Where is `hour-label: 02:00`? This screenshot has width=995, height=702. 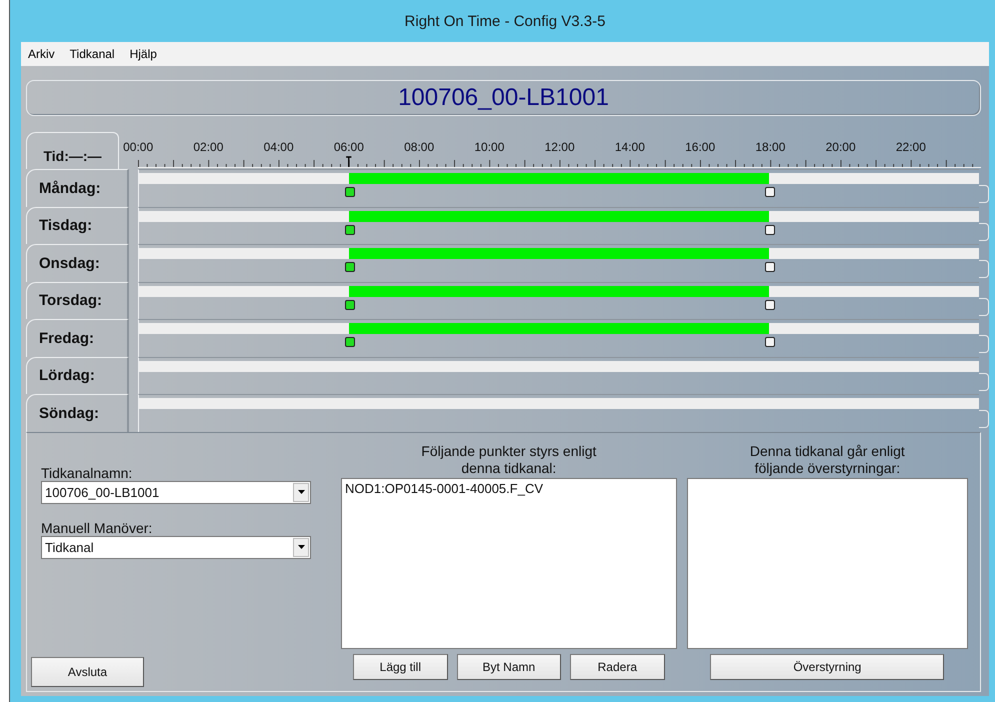
hour-label: 02:00 is located at coordinates (208, 147).